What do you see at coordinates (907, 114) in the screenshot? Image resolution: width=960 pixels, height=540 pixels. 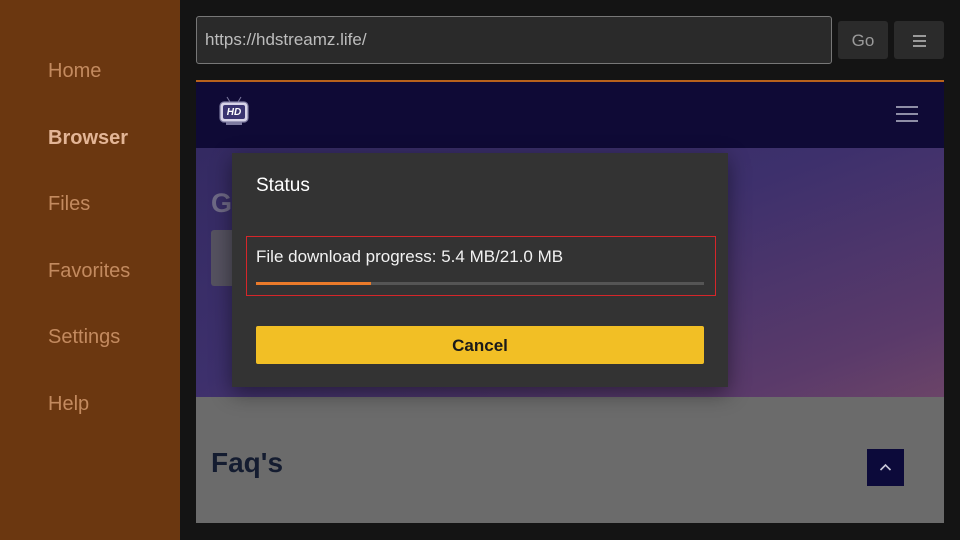 I see `site-menu-icon` at bounding box center [907, 114].